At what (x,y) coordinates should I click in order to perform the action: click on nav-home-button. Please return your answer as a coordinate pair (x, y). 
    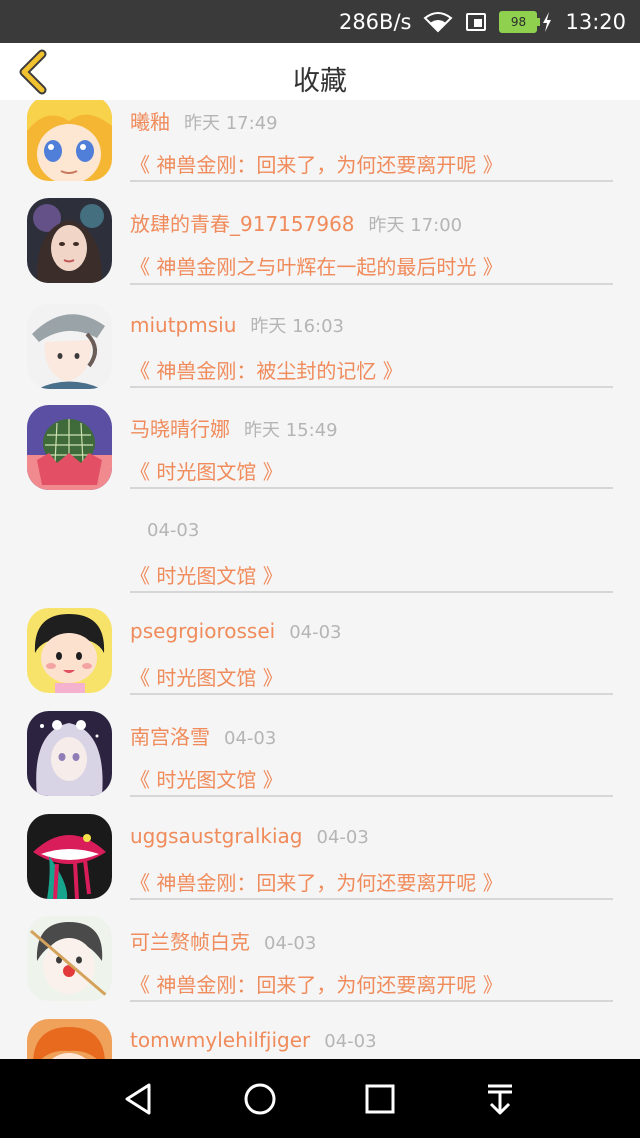
    Looking at the image, I should click on (260, 1099).